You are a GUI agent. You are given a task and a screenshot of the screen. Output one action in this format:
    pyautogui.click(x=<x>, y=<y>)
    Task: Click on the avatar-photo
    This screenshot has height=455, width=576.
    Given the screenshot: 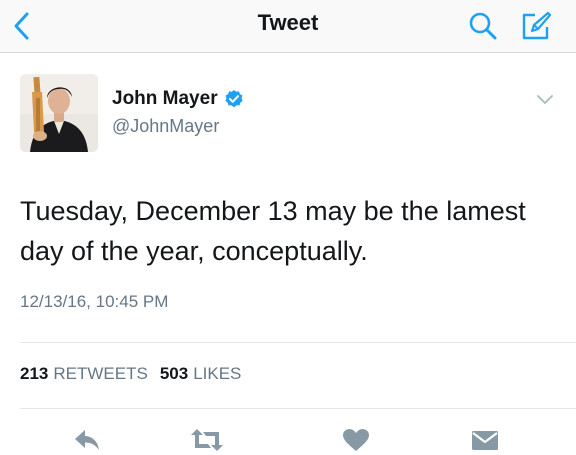 What is the action you would take?
    pyautogui.click(x=59, y=113)
    